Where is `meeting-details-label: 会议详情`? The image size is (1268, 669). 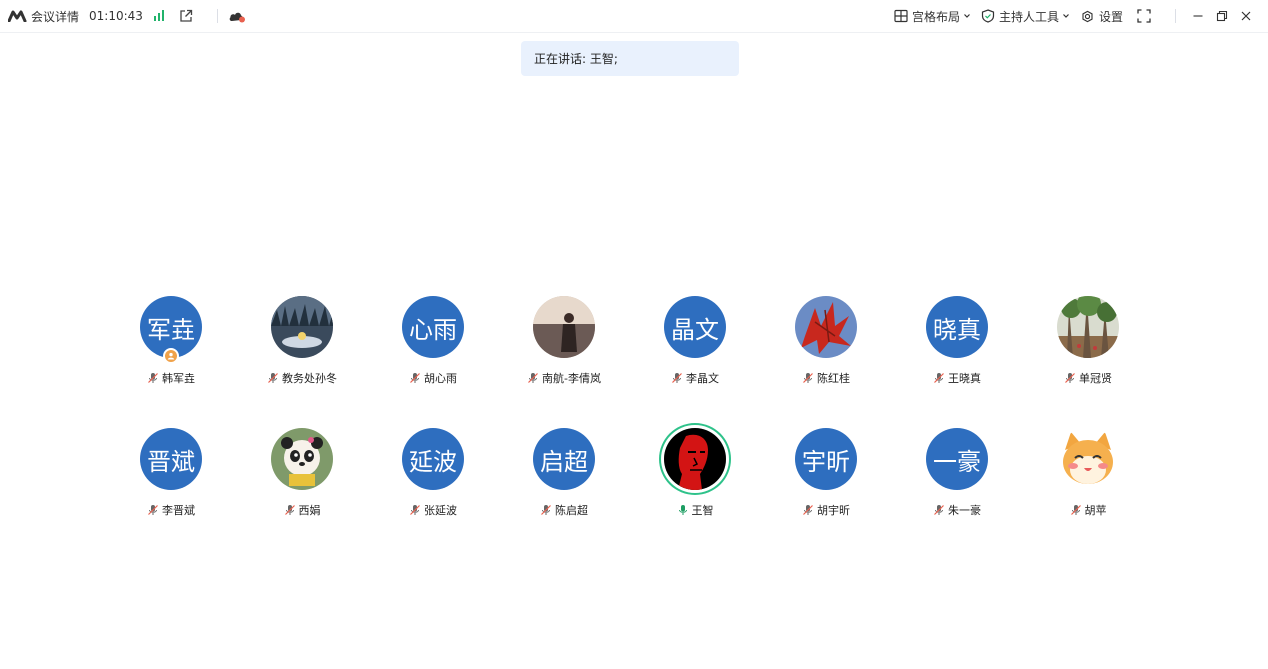 meeting-details-label: 会议详情 is located at coordinates (55, 16).